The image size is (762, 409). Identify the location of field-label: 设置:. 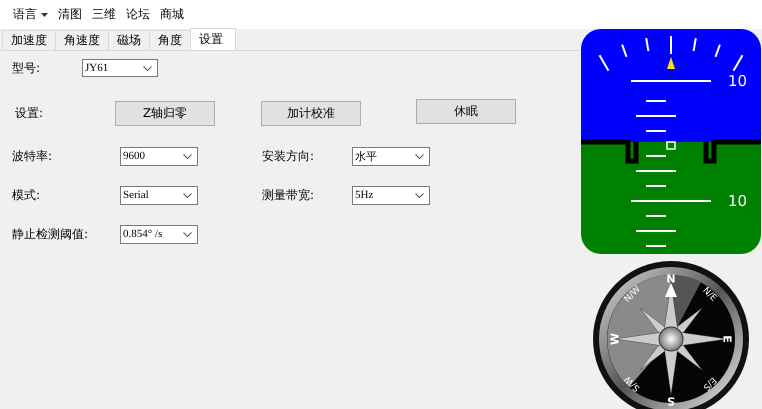
(29, 113).